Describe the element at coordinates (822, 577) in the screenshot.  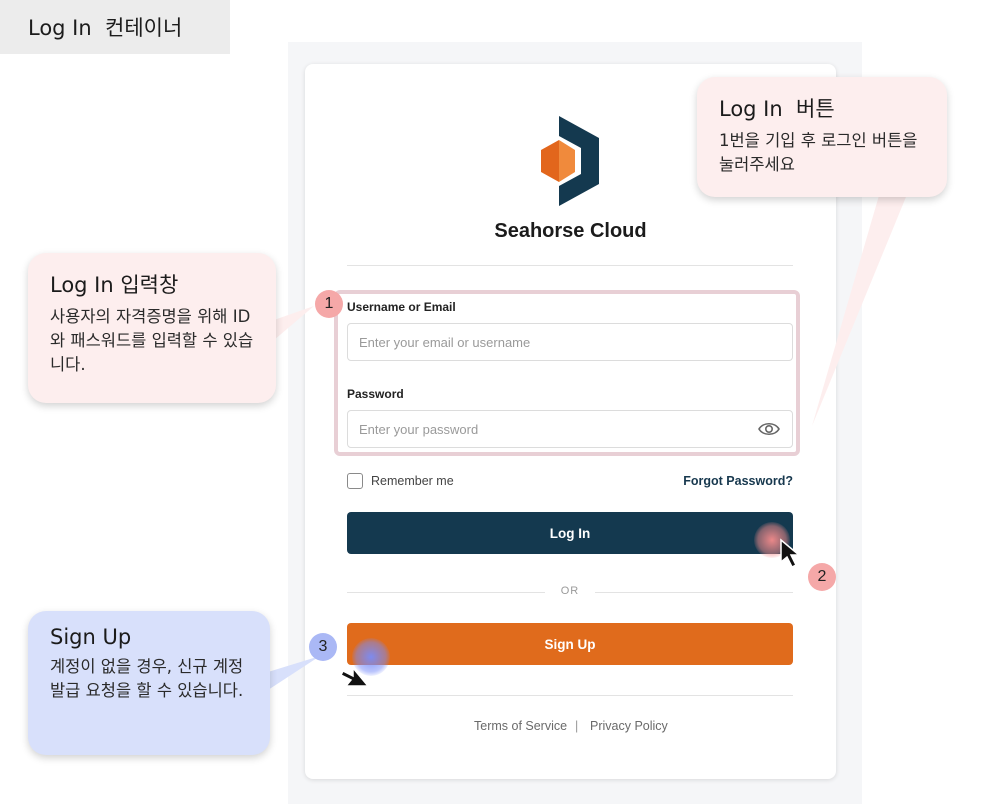
I see `step-badge-2: 2` at that location.